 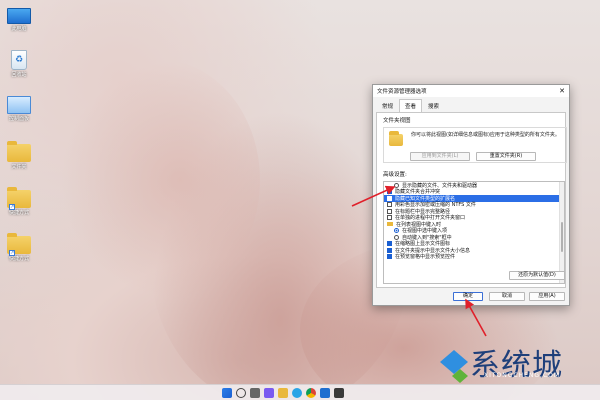 What do you see at coordinates (537, 275) in the screenshot?
I see `restore-defaults-button: 还原为默认值(D)` at bounding box center [537, 275].